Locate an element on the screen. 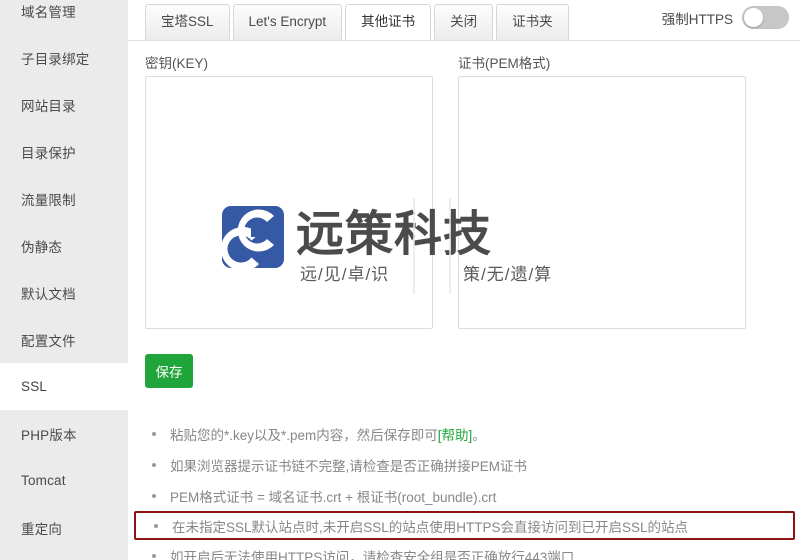 This screenshot has width=800, height=560. note-item: 如开启后无法使用HTTPS访问，请检查安全组是否正确放行443端口 is located at coordinates (472, 550).